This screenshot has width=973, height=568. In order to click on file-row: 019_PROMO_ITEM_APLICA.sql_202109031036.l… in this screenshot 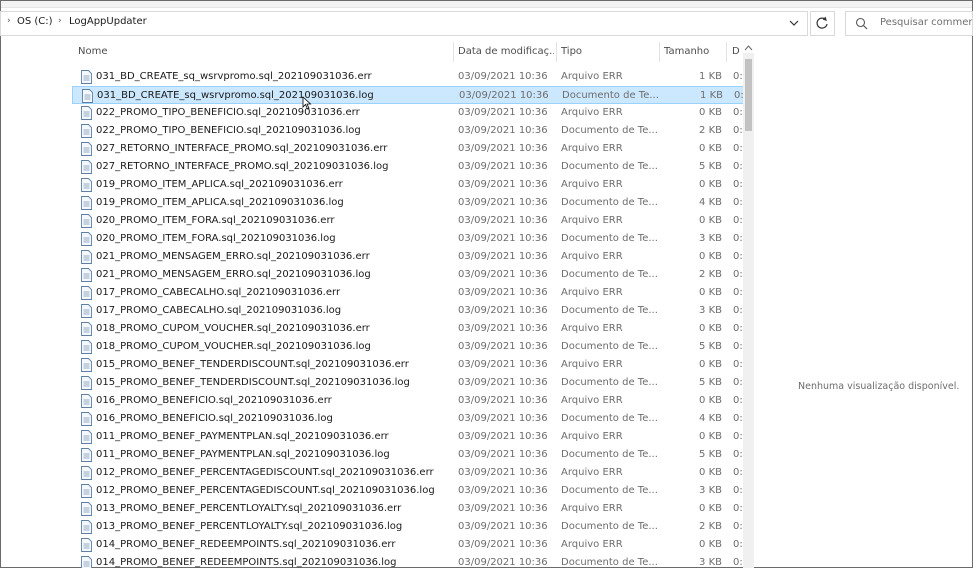, I will do `click(408, 203)`.